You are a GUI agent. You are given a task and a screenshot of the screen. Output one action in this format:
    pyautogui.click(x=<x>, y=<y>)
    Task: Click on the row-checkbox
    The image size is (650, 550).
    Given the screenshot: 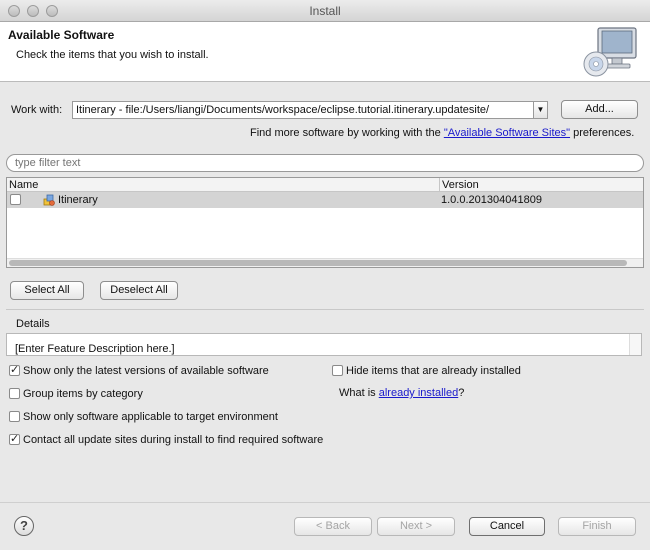 What is the action you would take?
    pyautogui.click(x=15, y=199)
    